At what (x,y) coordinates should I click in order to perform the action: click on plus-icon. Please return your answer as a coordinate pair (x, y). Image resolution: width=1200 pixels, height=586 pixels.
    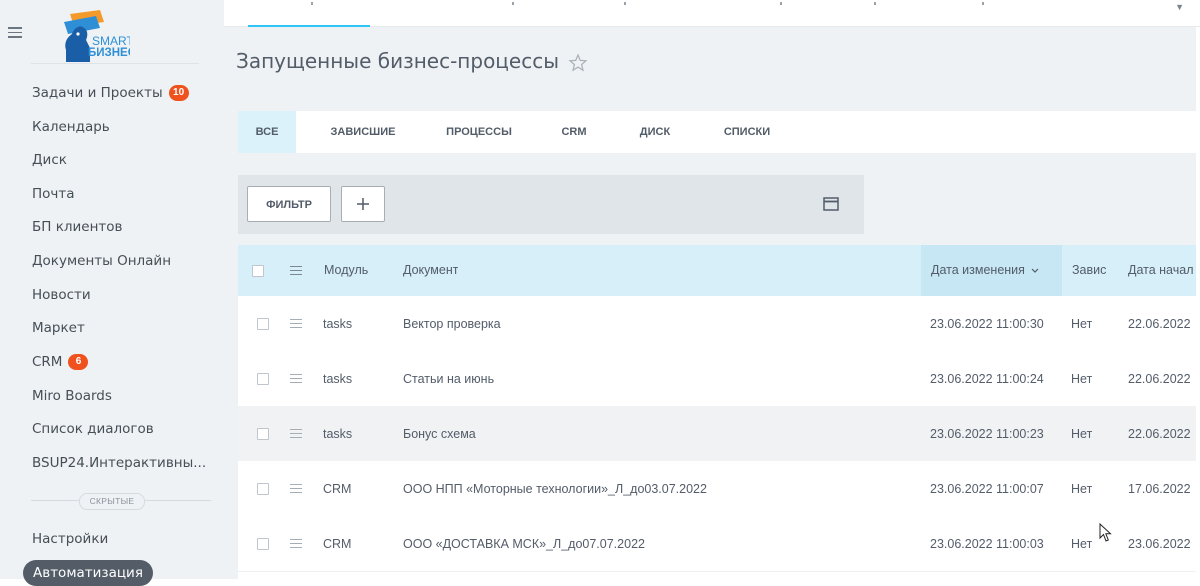
    Looking at the image, I should click on (363, 204).